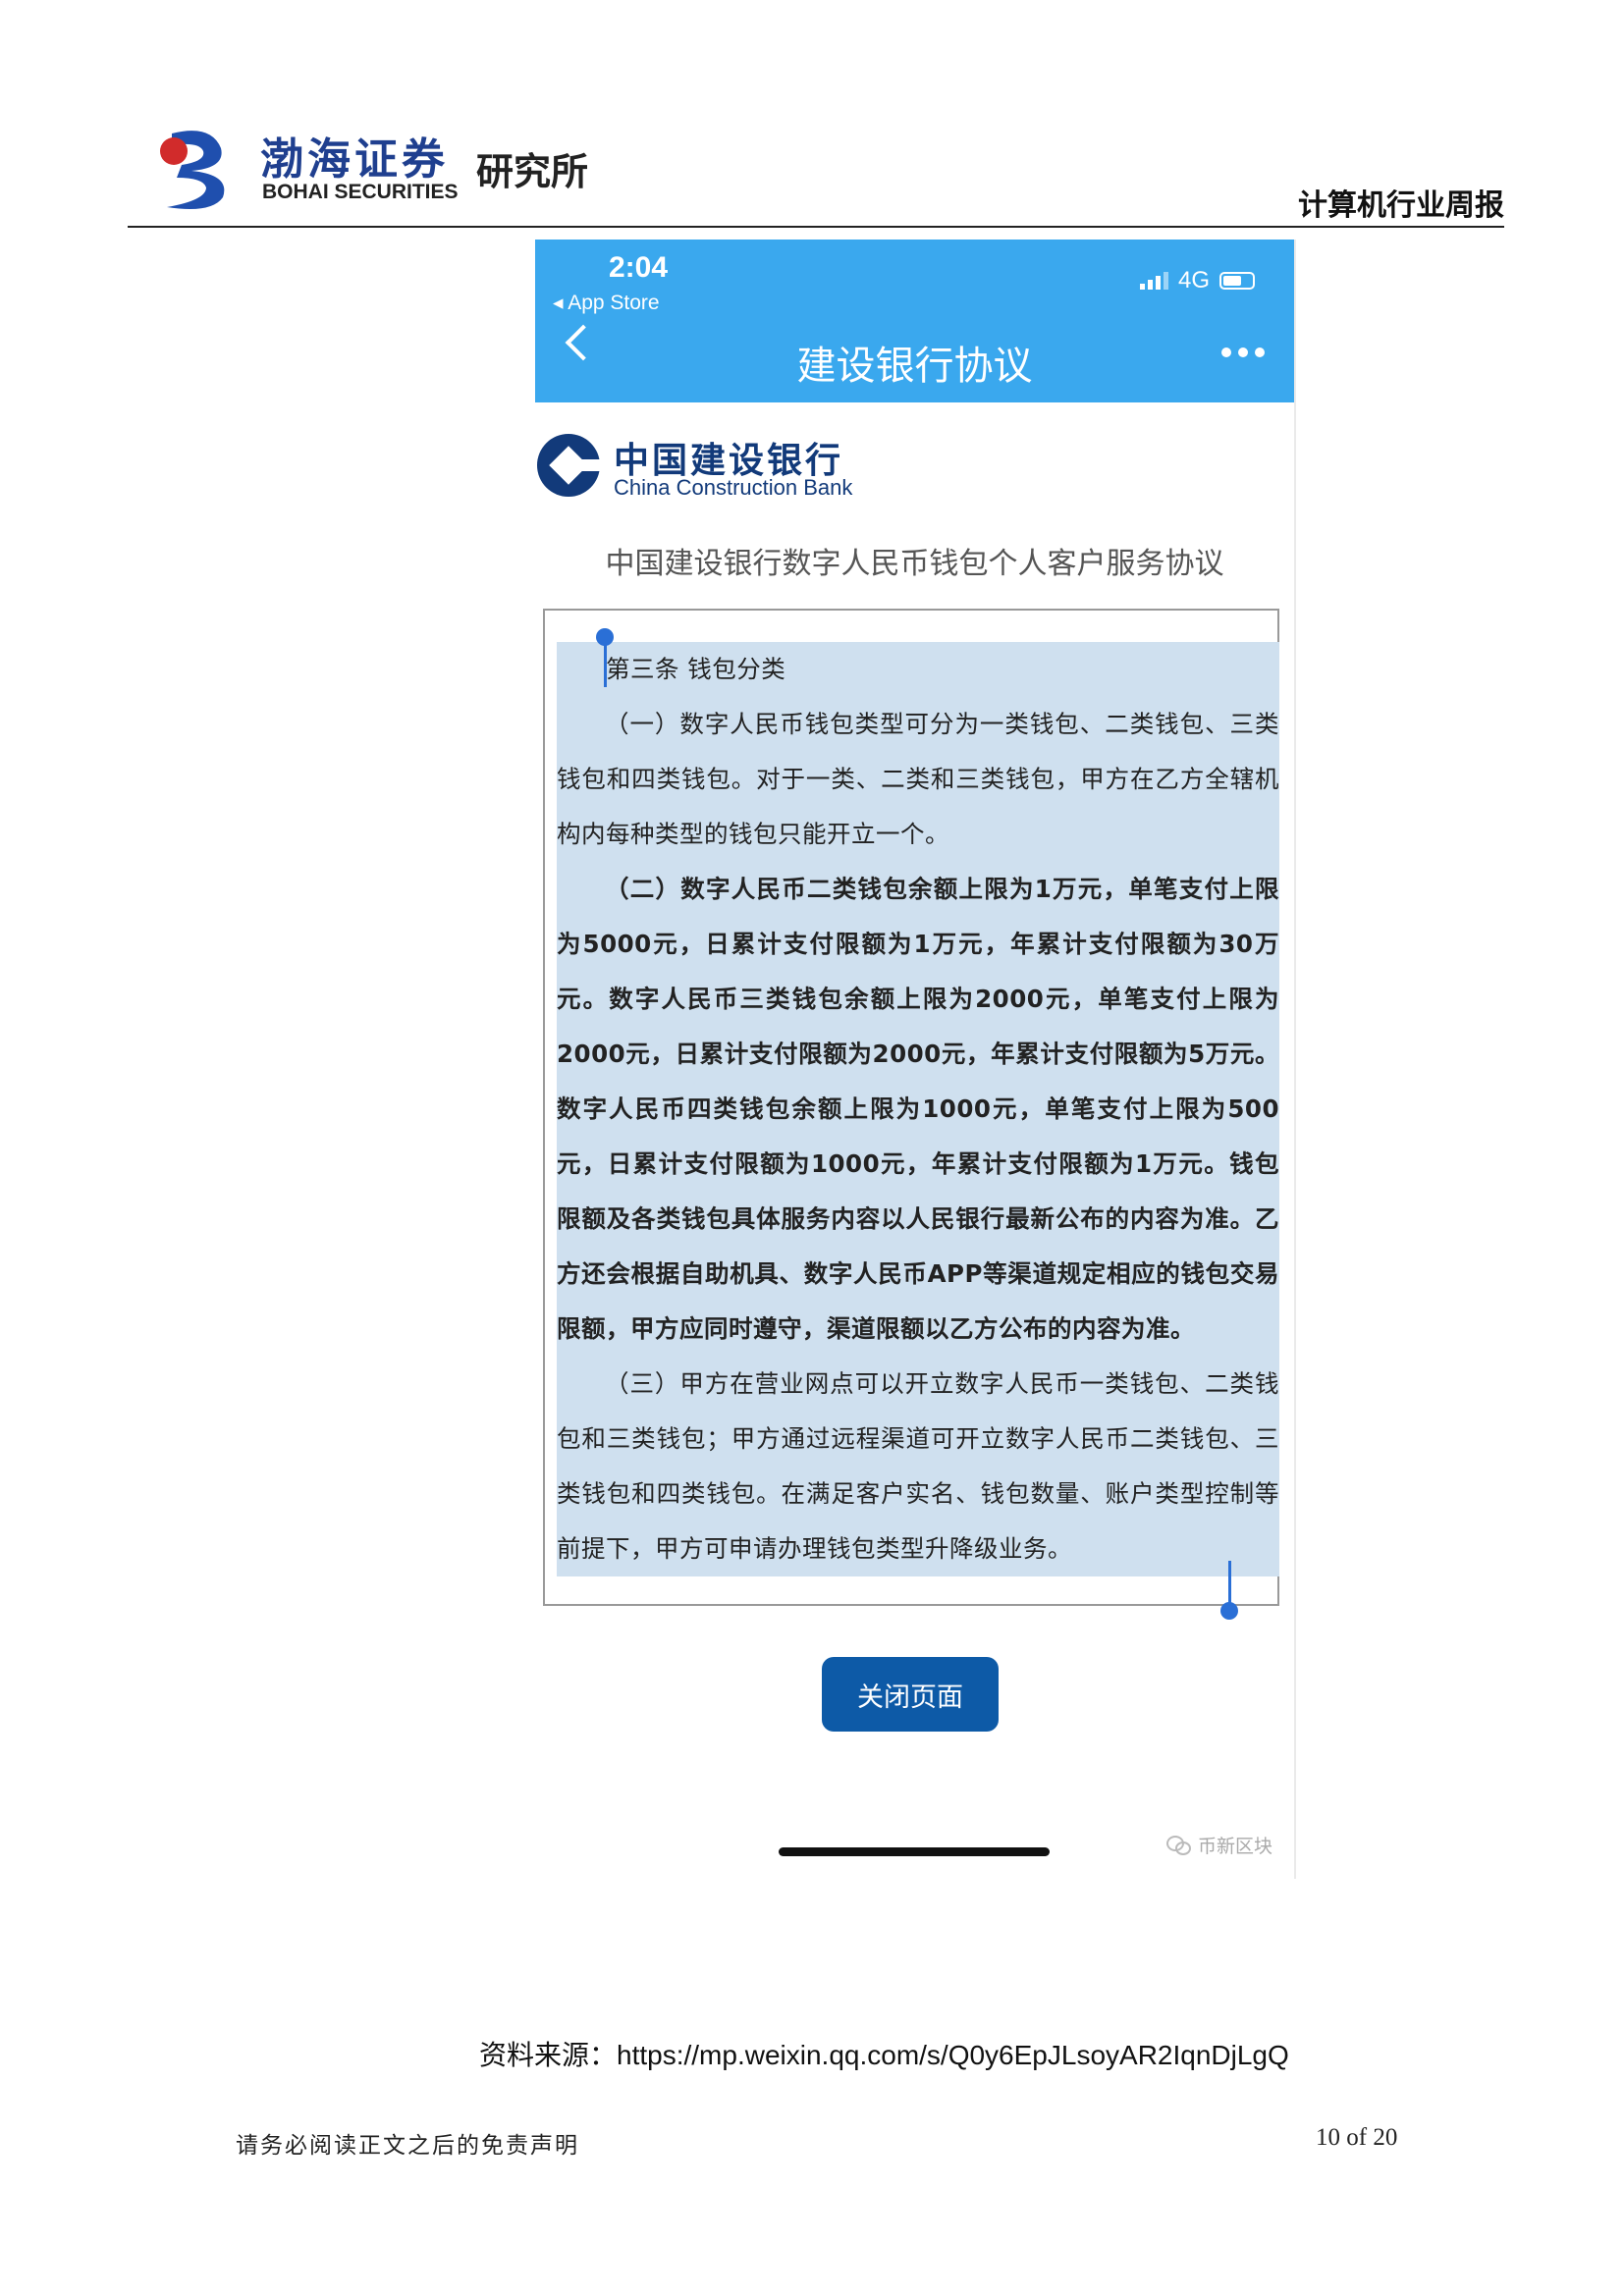  Describe the element at coordinates (1401, 205) in the screenshot. I see `report-type: 计算机行业周报` at that location.